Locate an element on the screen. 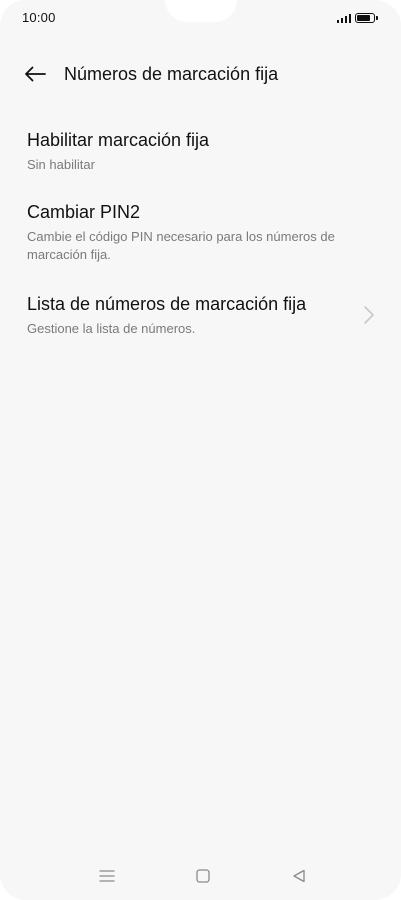  menu-icon is located at coordinates (107, 876).